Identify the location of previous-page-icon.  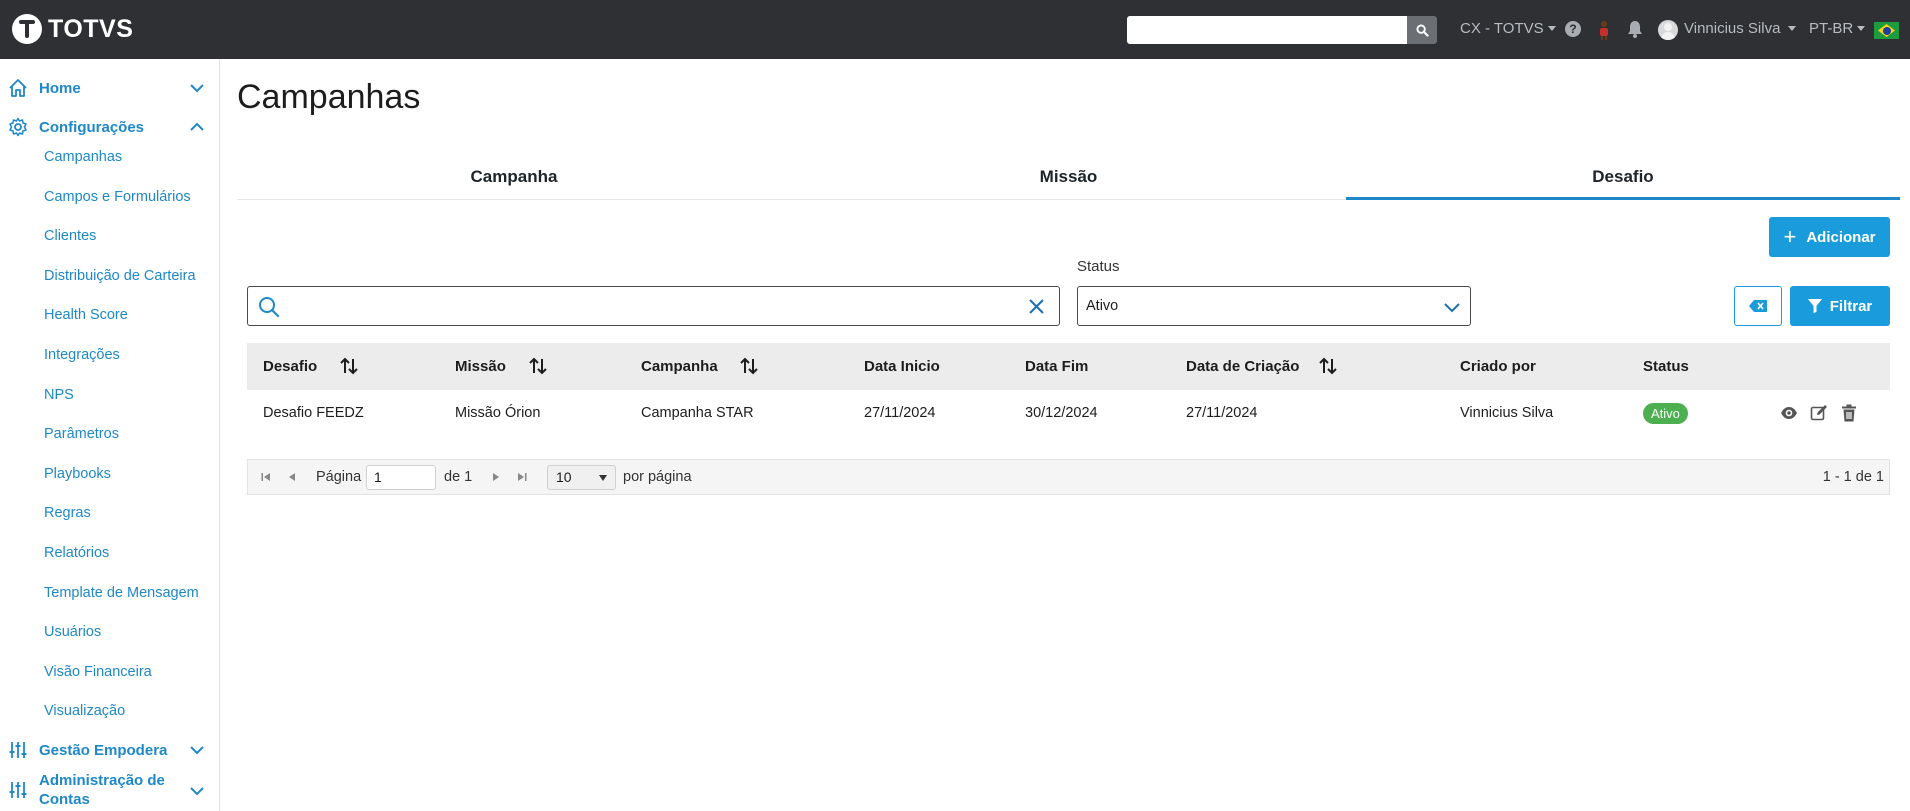
(292, 477).